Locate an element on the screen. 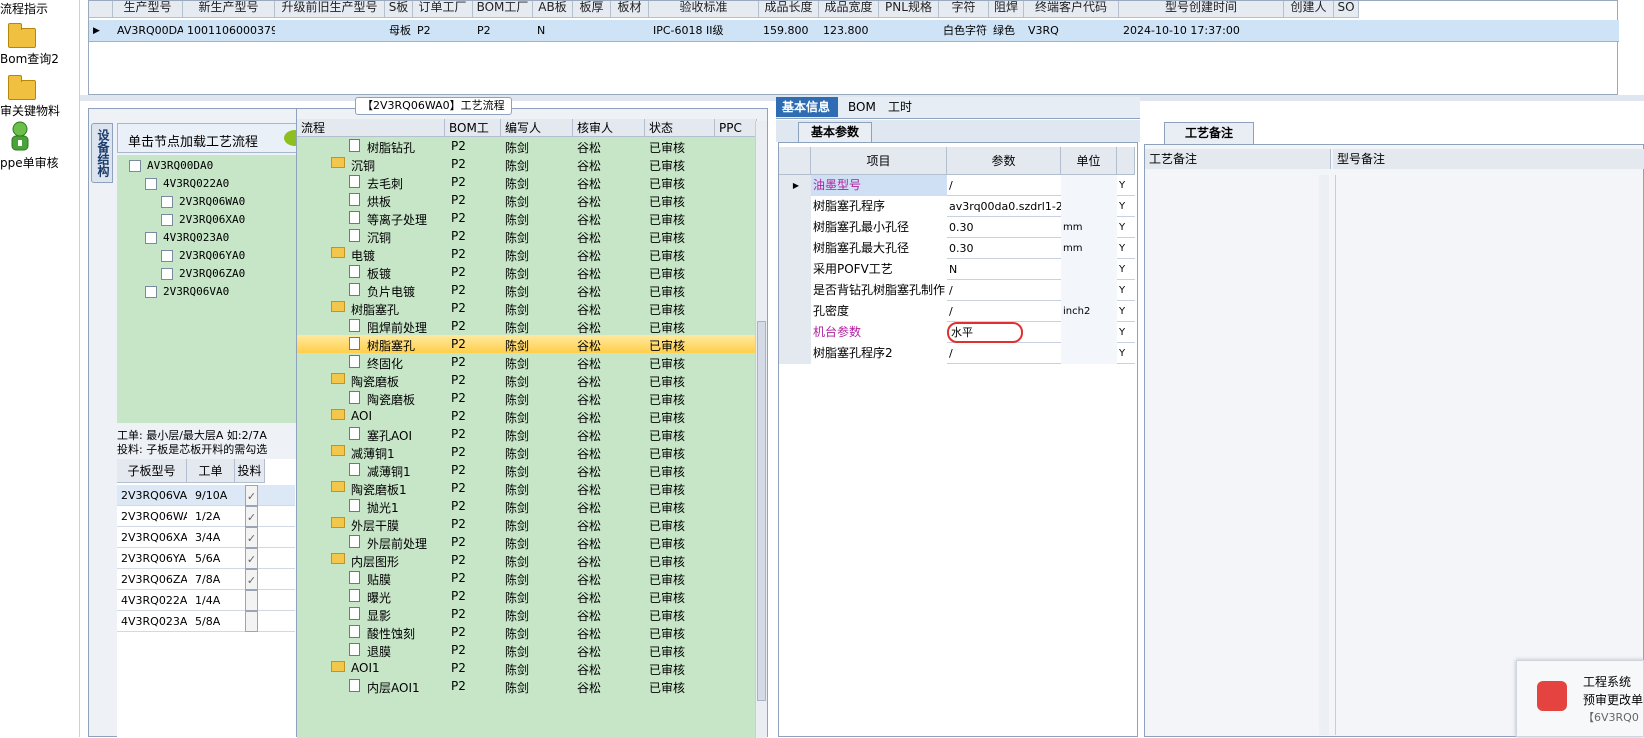 The height and width of the screenshot is (738, 1644). tab-1: BOM is located at coordinates (860, 107).